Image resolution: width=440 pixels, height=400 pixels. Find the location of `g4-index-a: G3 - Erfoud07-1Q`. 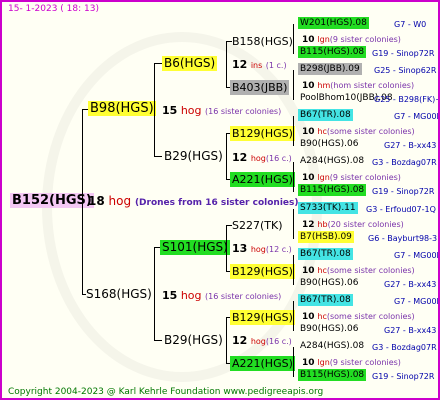

g4-index-a: G3 - Erfoud07-1Q is located at coordinates (401, 209).